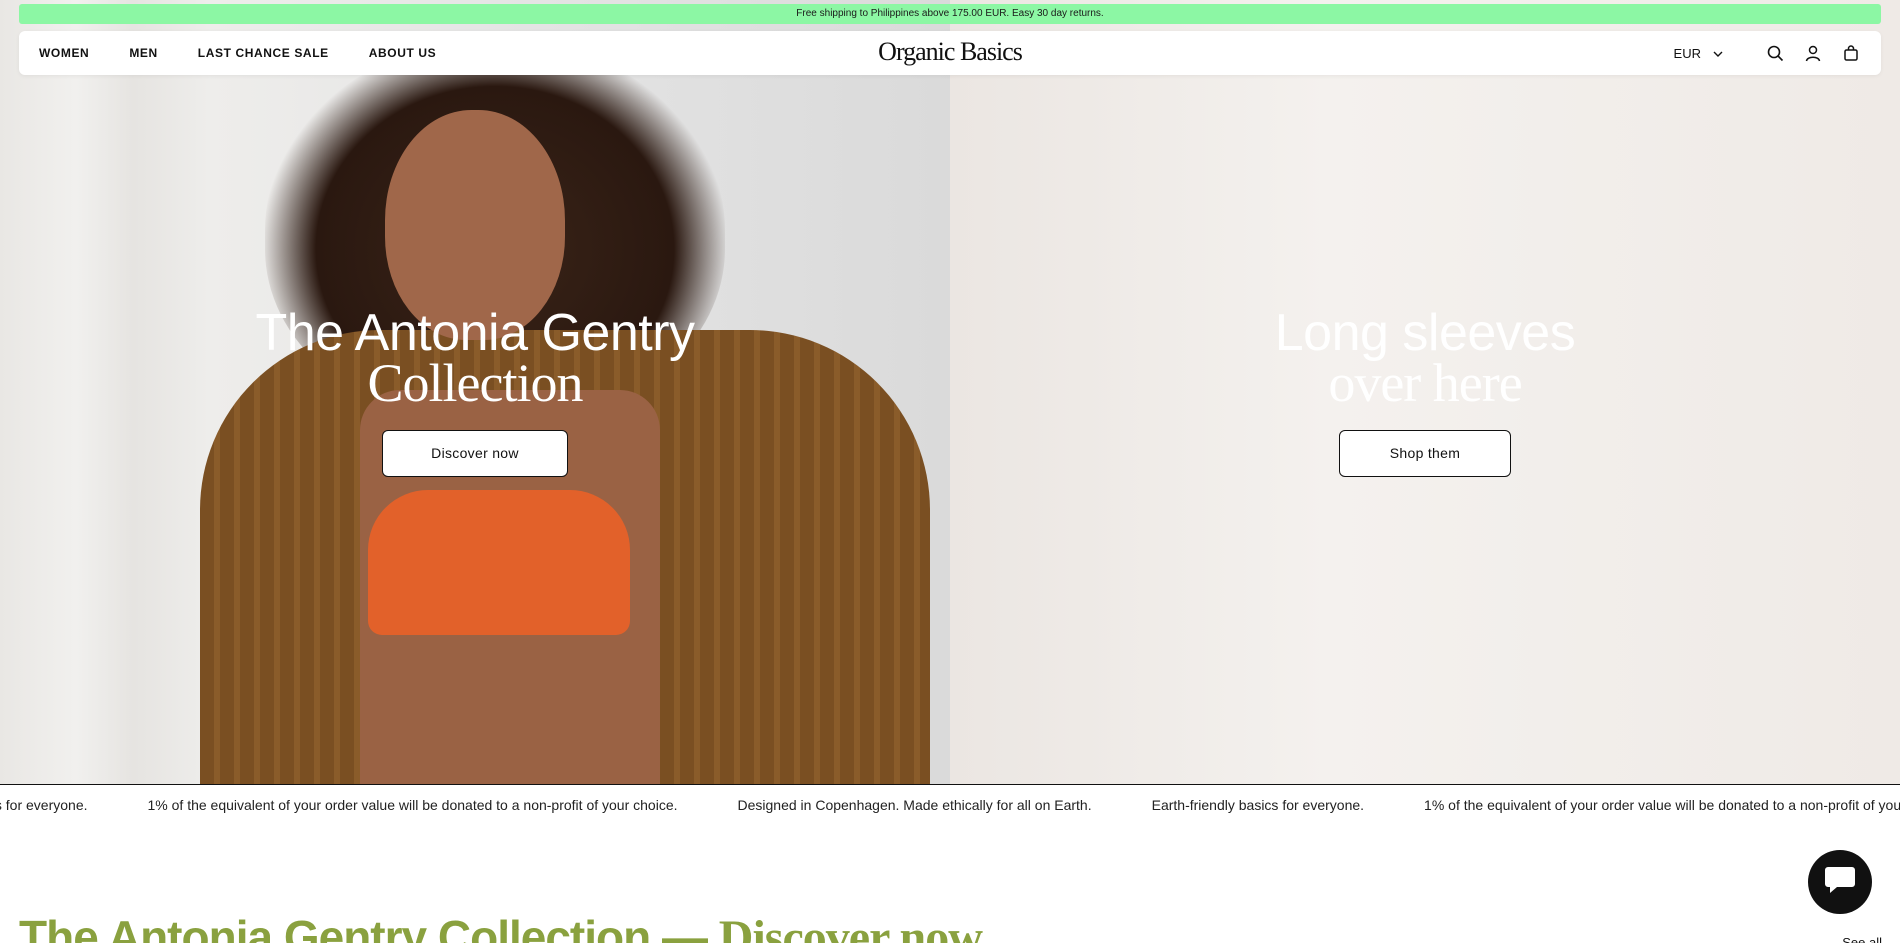 The image size is (1900, 943). Describe the element at coordinates (64, 53) in the screenshot. I see `nav-item-women: WOMEN` at that location.